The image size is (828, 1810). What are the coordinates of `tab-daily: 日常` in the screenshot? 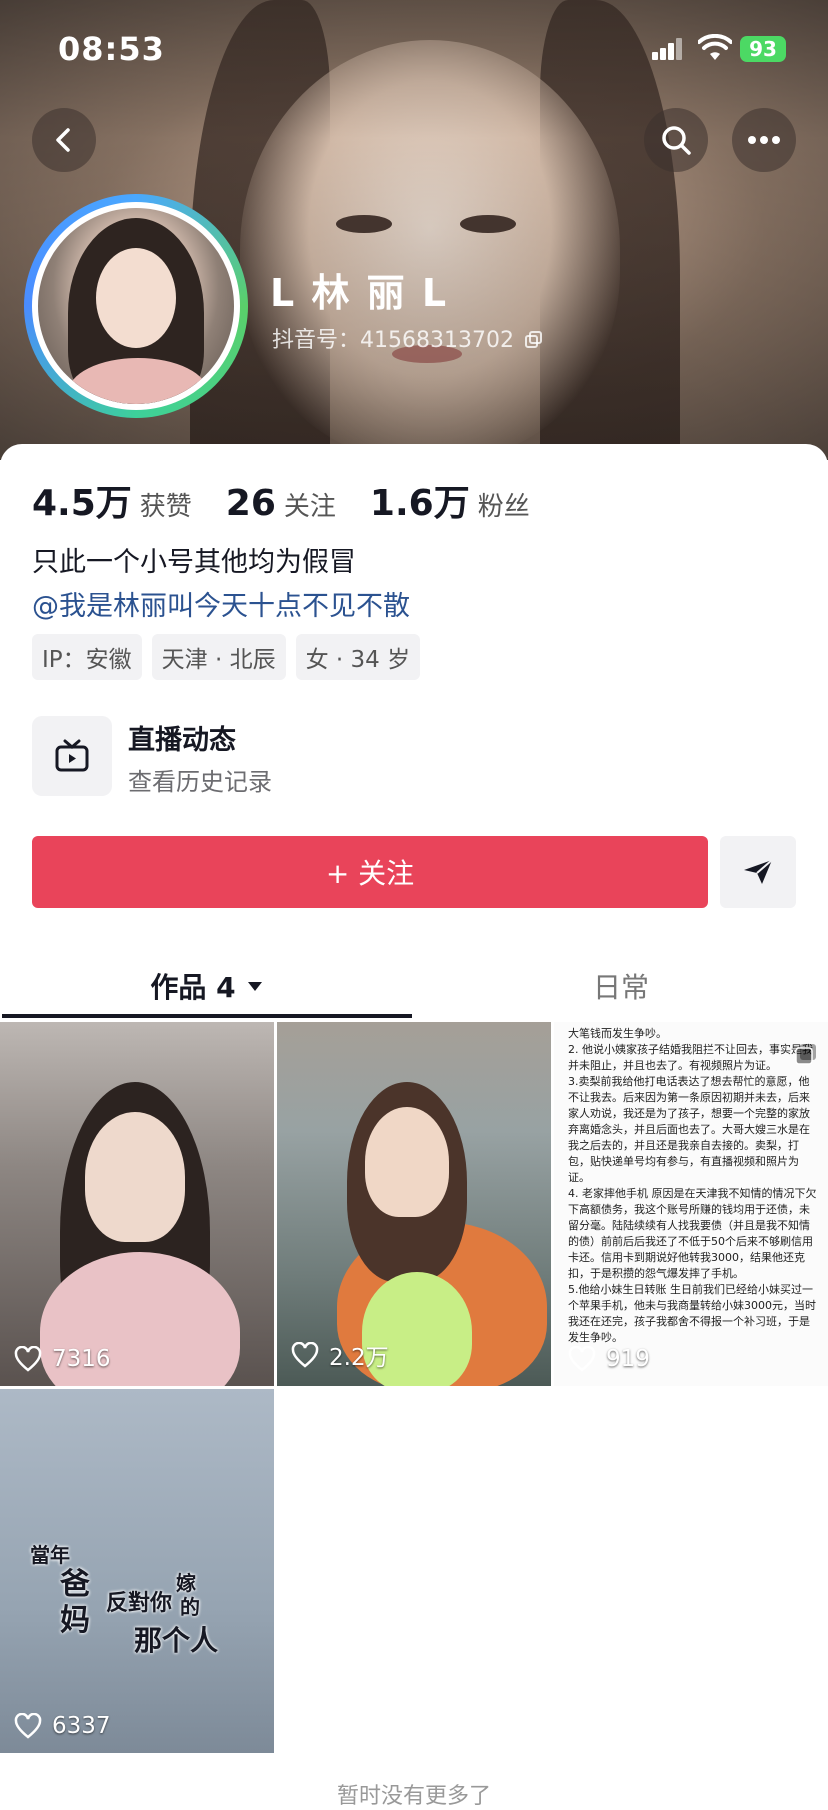 It's located at (621, 986).